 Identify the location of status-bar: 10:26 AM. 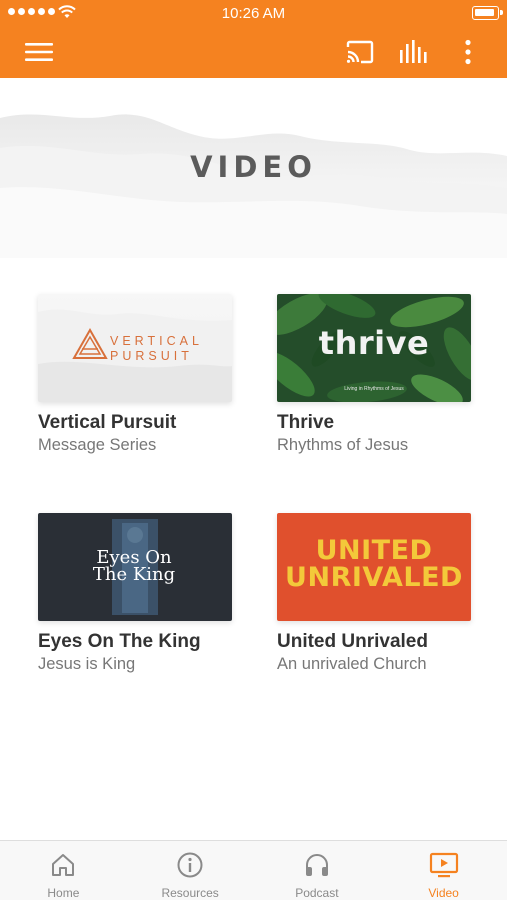
(253, 13).